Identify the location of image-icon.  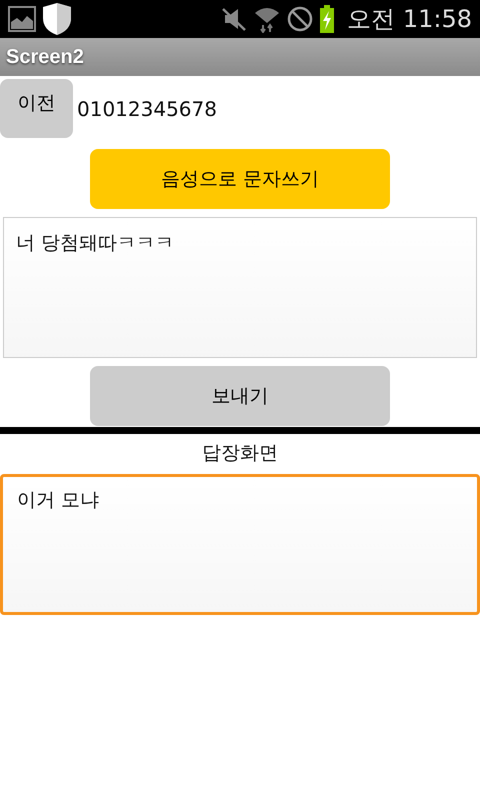
(22, 19).